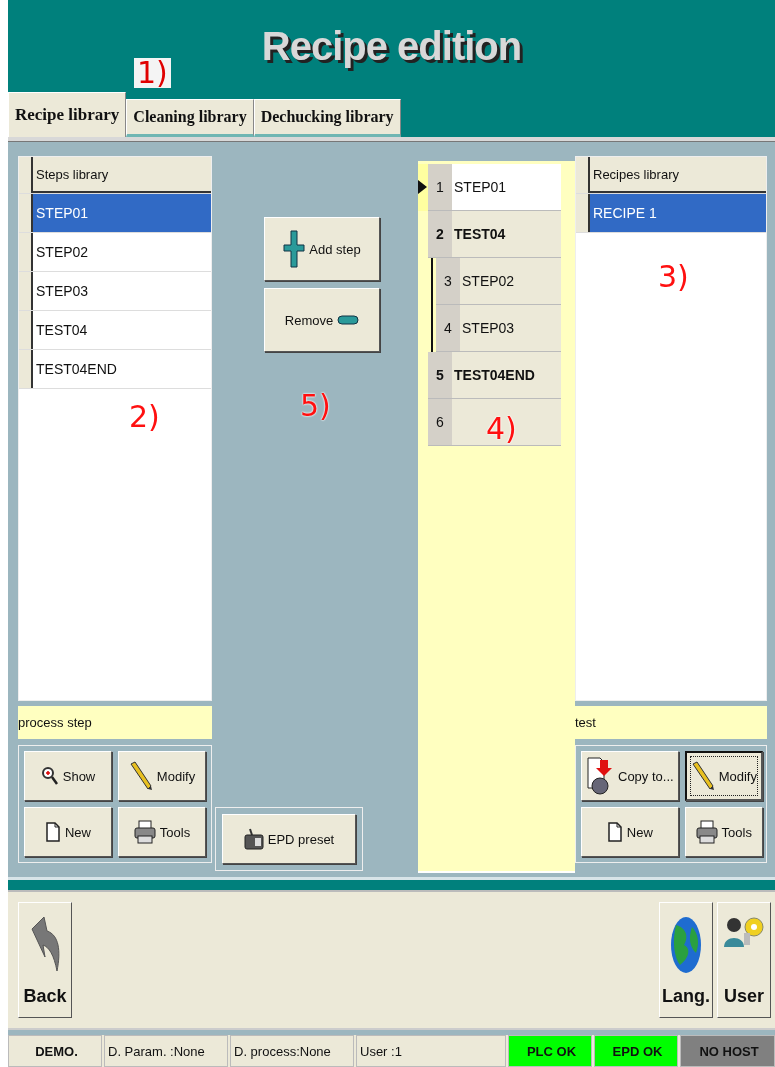  What do you see at coordinates (510, 328) in the screenshot?
I see `sequence-step: STEP03` at bounding box center [510, 328].